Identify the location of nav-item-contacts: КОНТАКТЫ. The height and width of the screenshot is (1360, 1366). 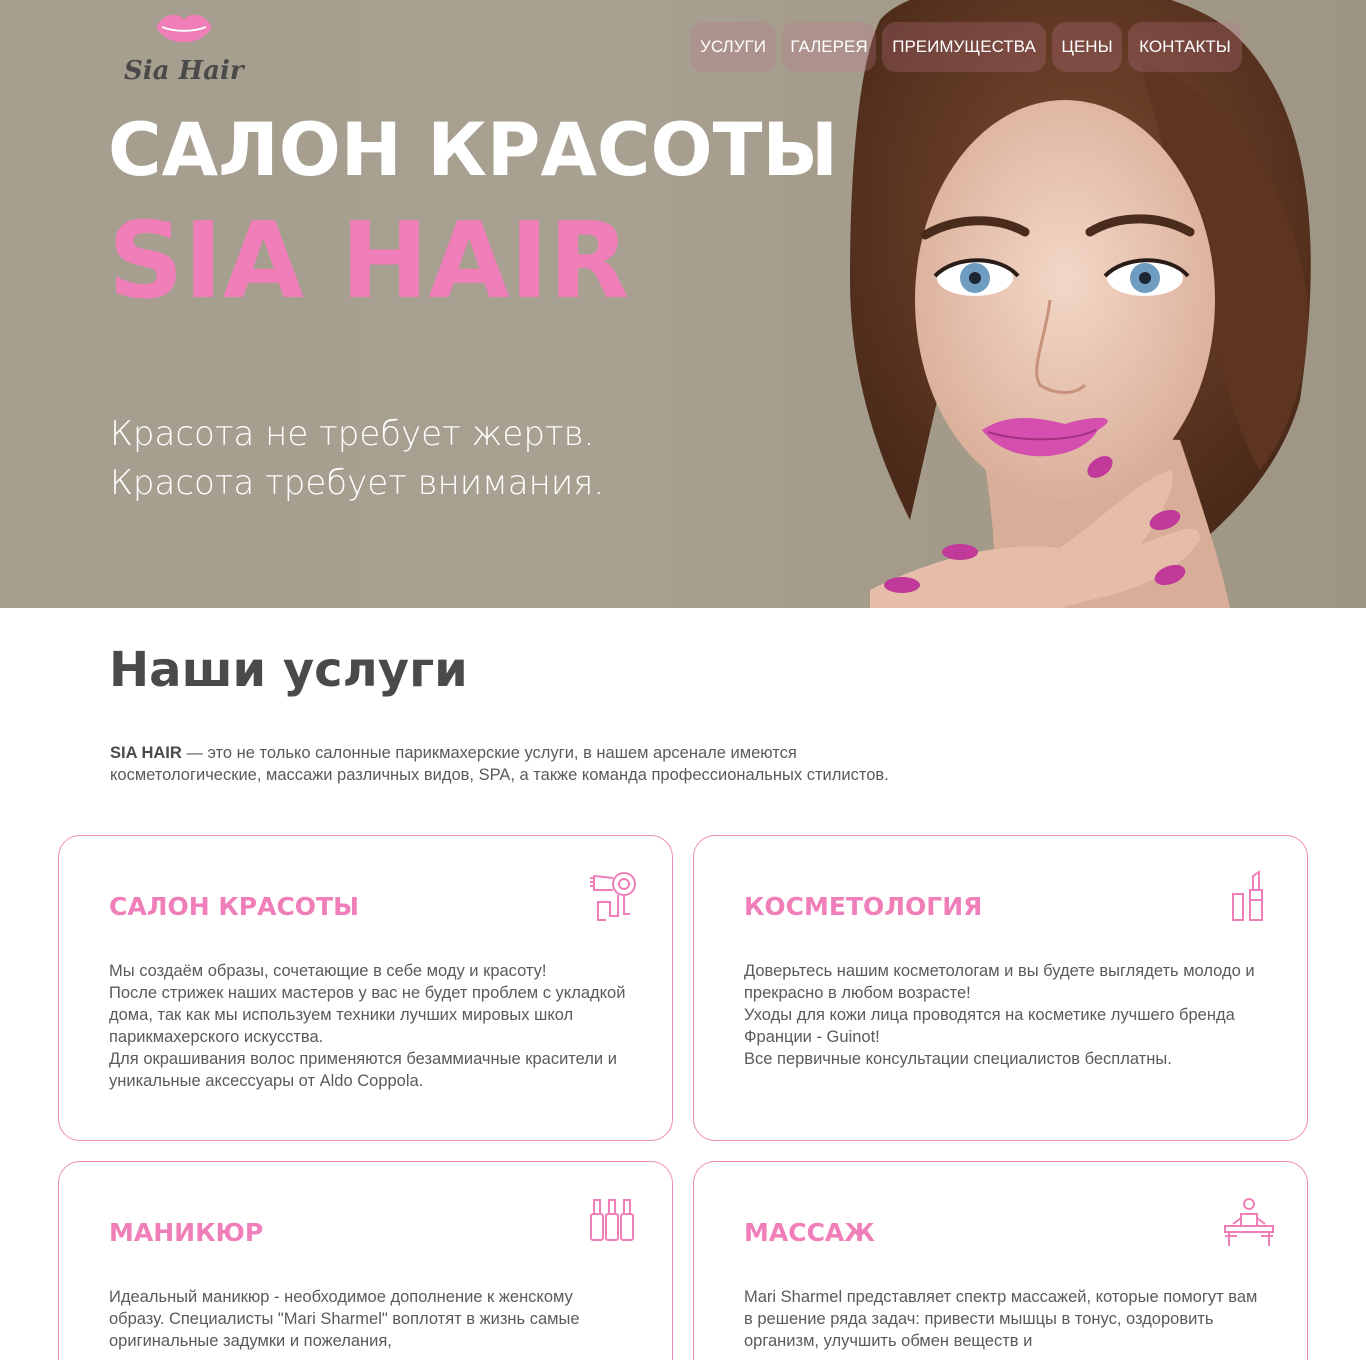
(1185, 47).